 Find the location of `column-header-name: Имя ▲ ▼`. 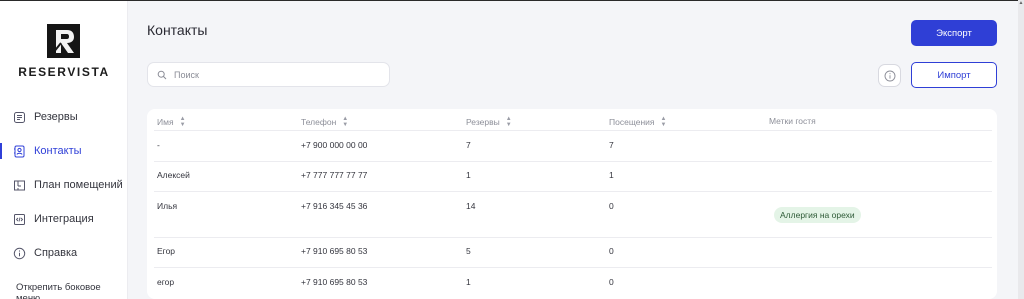

column-header-name: Имя ▲ ▼ is located at coordinates (171, 122).